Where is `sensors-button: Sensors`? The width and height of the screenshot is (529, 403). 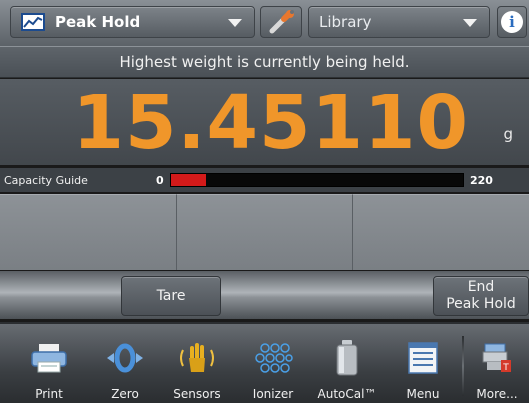 sensors-button: Sensors is located at coordinates (197, 363).